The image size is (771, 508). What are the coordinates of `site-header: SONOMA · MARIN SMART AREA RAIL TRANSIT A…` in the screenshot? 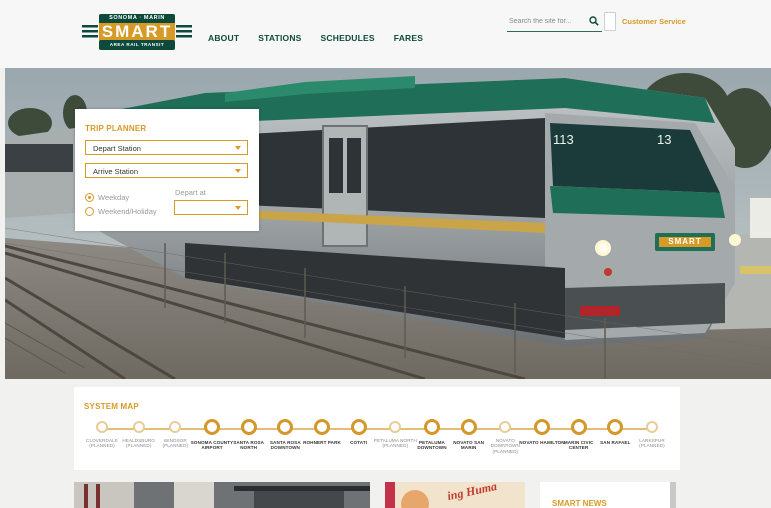 It's located at (385, 34).